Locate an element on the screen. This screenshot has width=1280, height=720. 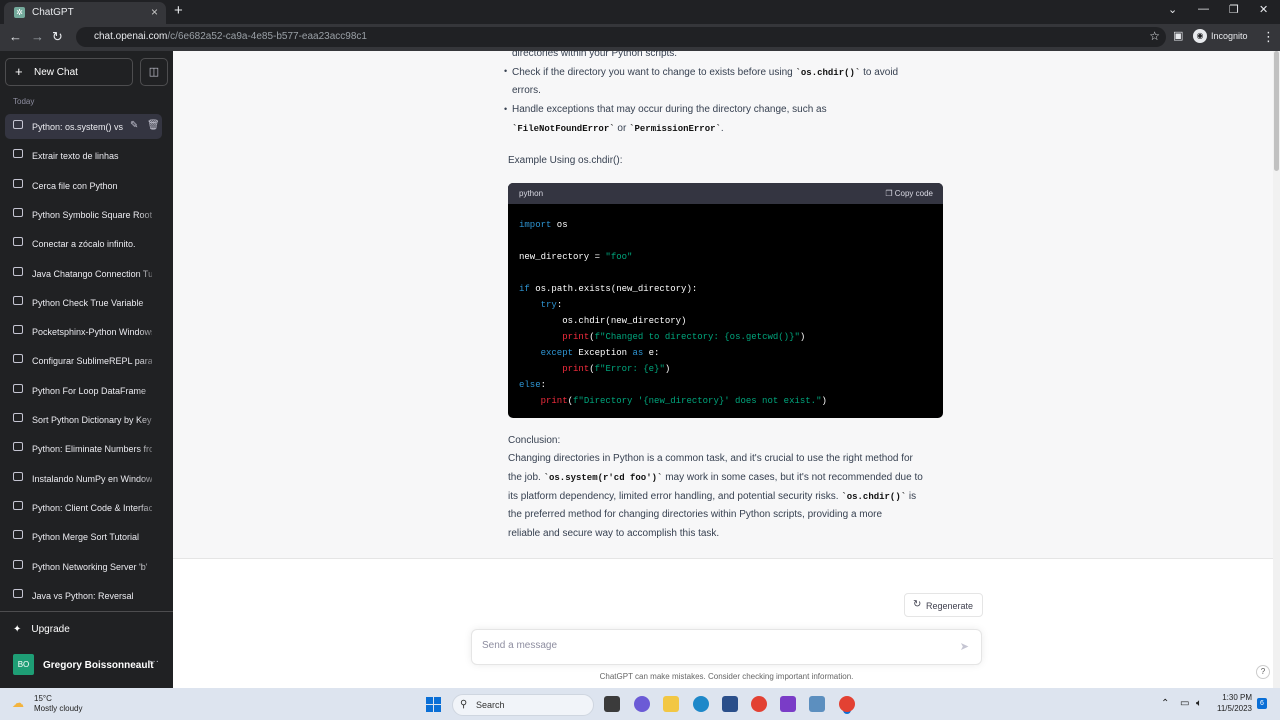
regenerate-label: Regenerate is located at coordinates (950, 606).